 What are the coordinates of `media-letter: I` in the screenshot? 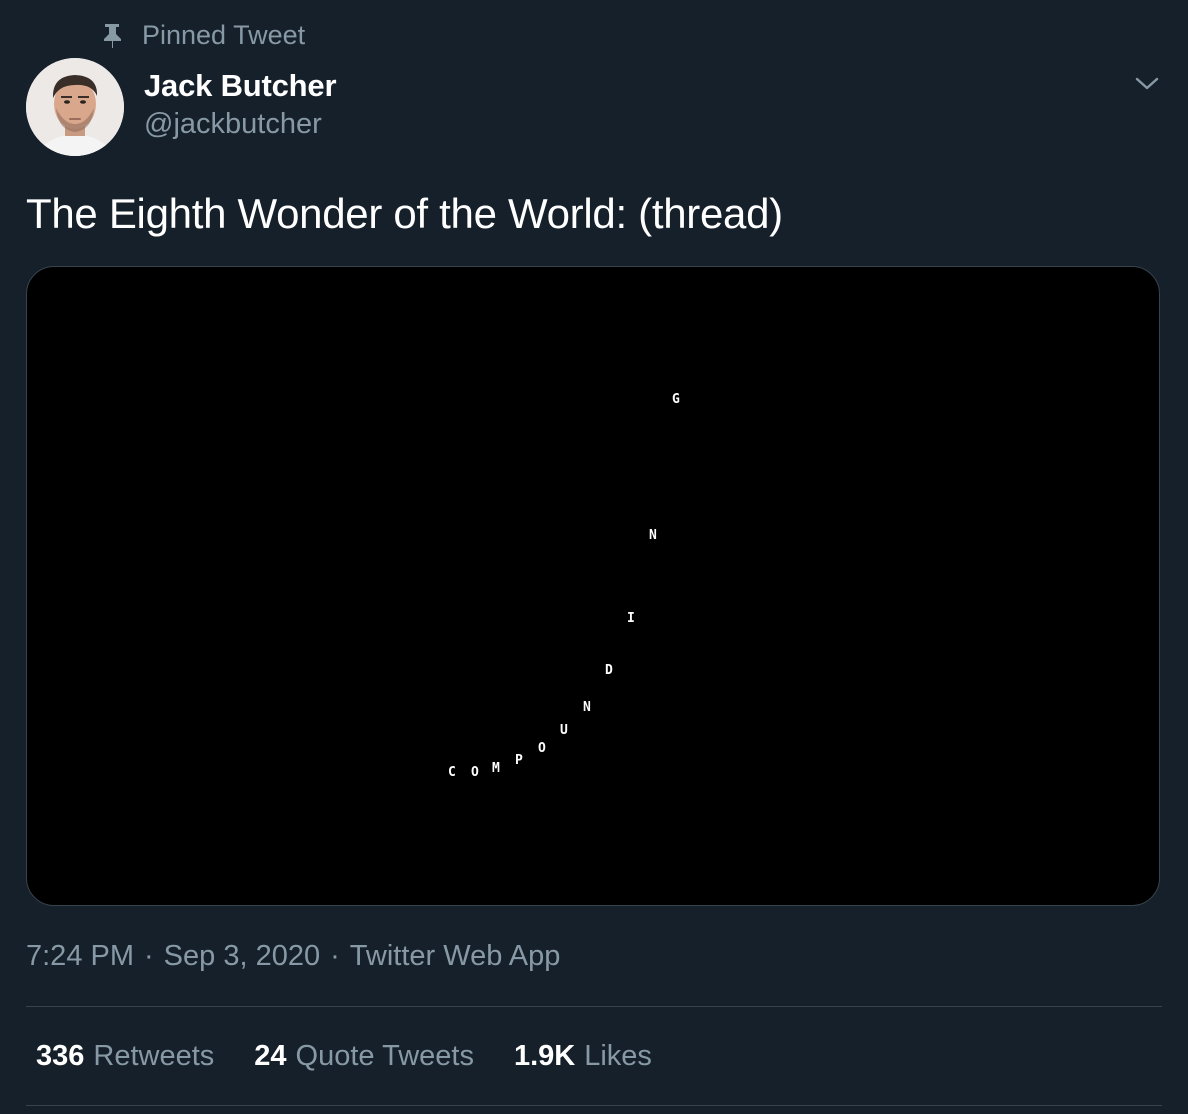 It's located at (631, 618).